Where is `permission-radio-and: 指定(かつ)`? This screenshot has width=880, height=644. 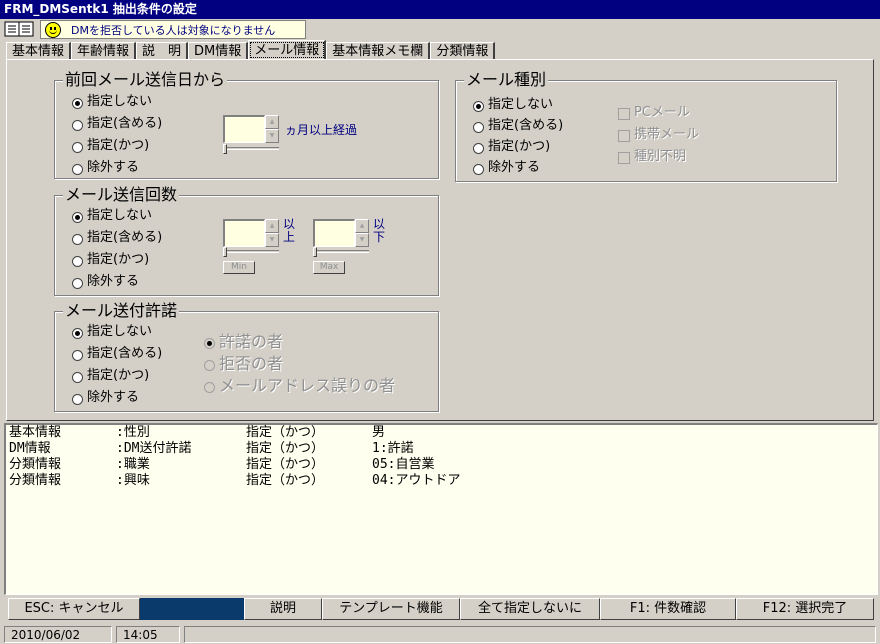 permission-radio-and: 指定(かつ) is located at coordinates (110, 376).